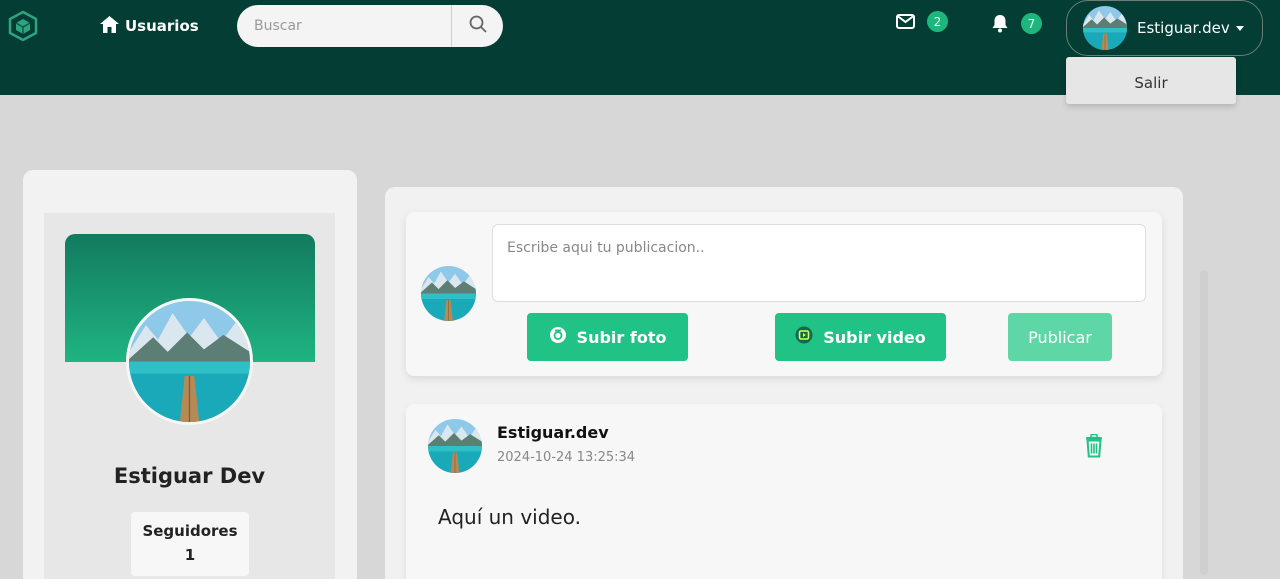 This screenshot has height=579, width=1280. I want to click on post-author: Estiguar.dev, so click(553, 432).